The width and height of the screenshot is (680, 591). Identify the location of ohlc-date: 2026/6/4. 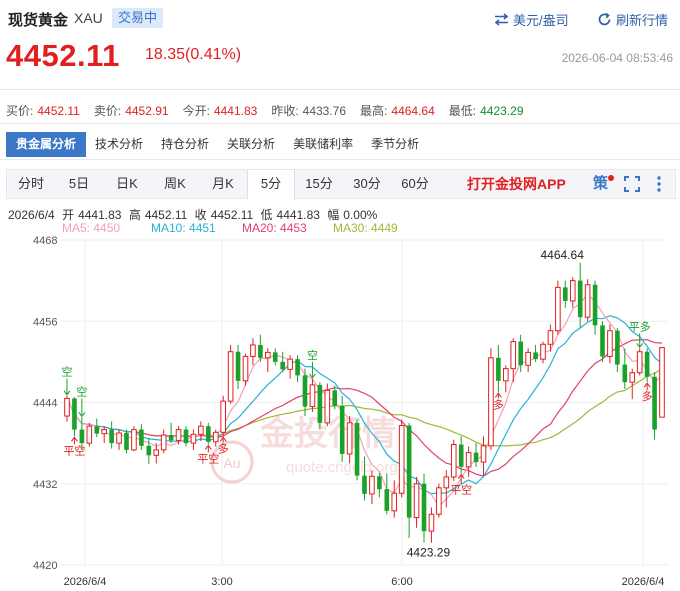
(31, 215).